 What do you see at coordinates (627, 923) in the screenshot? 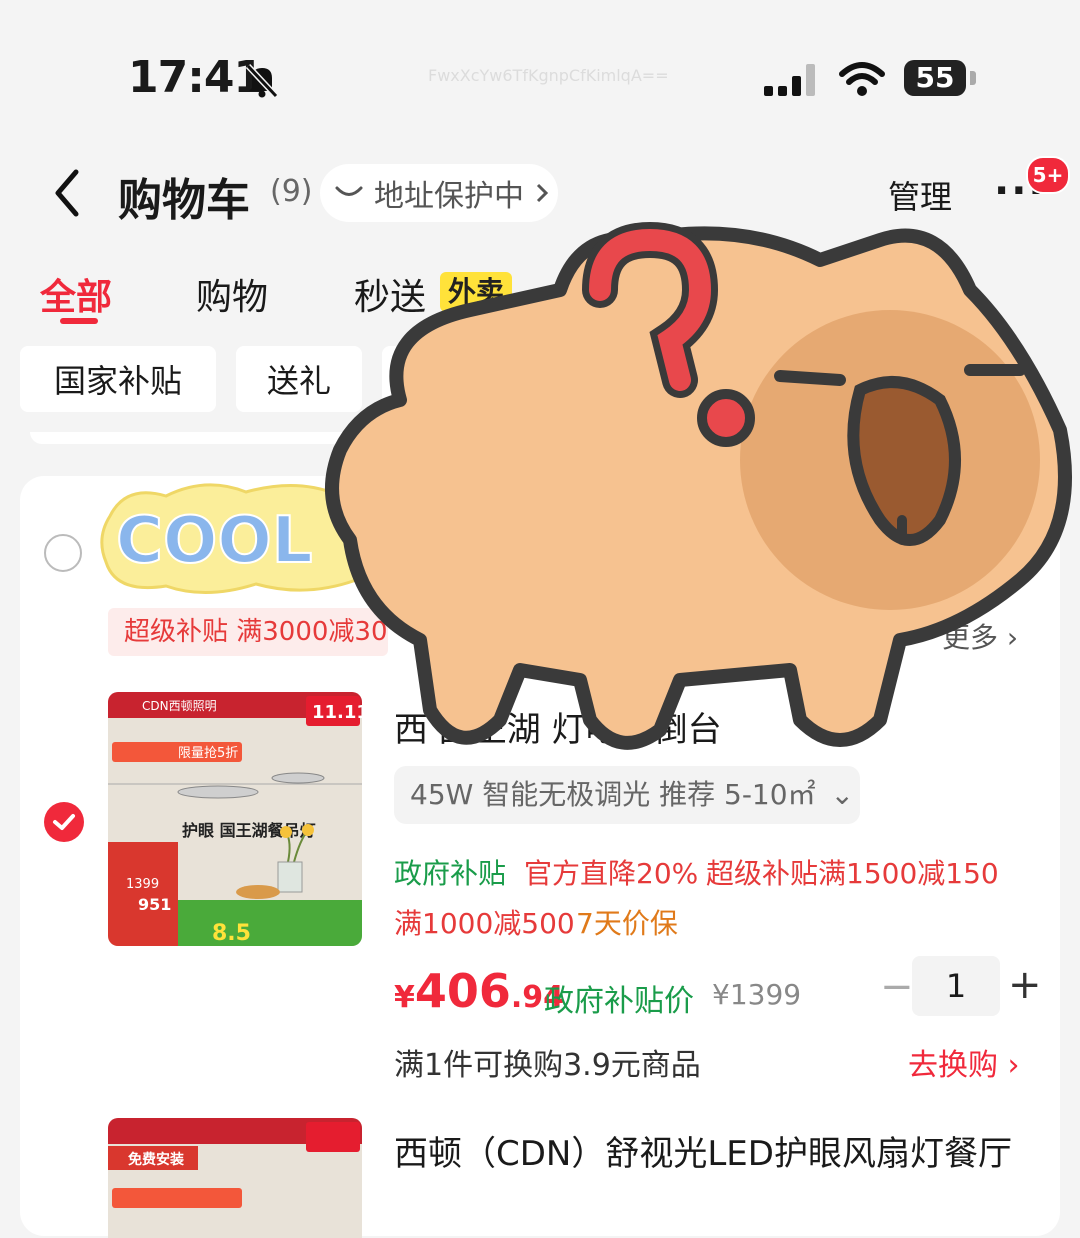
I see `tag-price-protection: 7天价保` at bounding box center [627, 923].